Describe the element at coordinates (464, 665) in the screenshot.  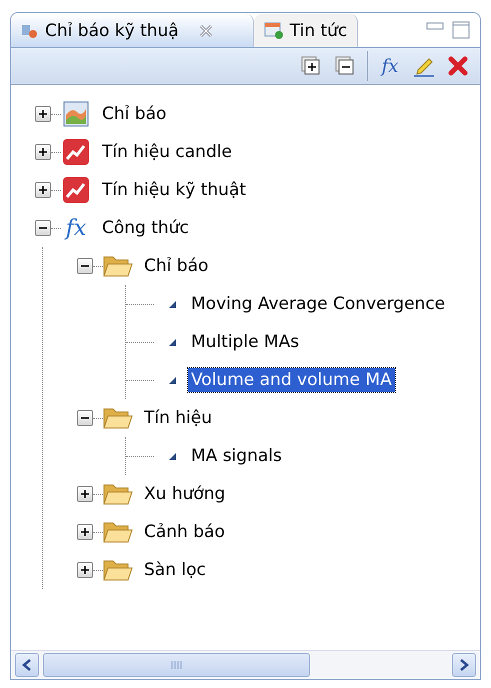
I see `scroll-right-button` at that location.